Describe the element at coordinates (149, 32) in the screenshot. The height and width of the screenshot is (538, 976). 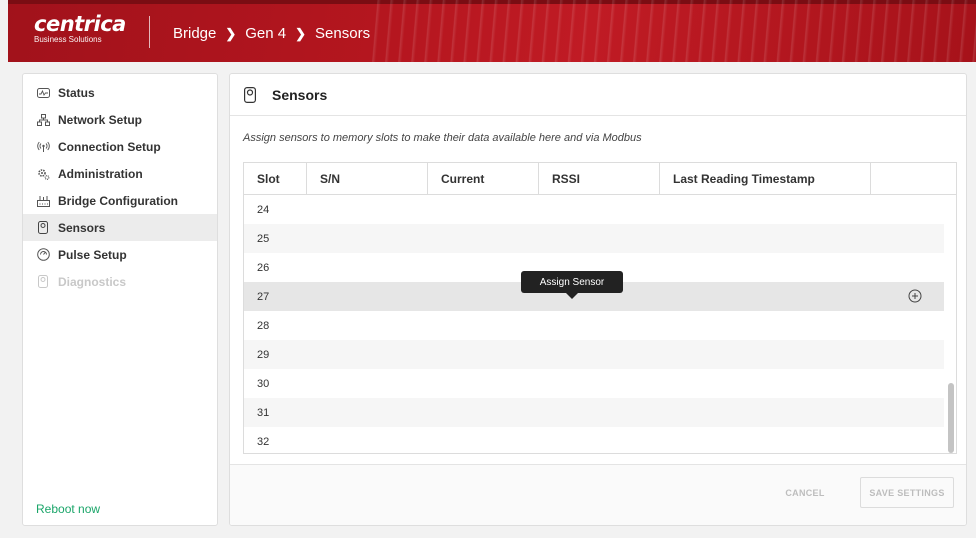
I see `header-divider` at that location.